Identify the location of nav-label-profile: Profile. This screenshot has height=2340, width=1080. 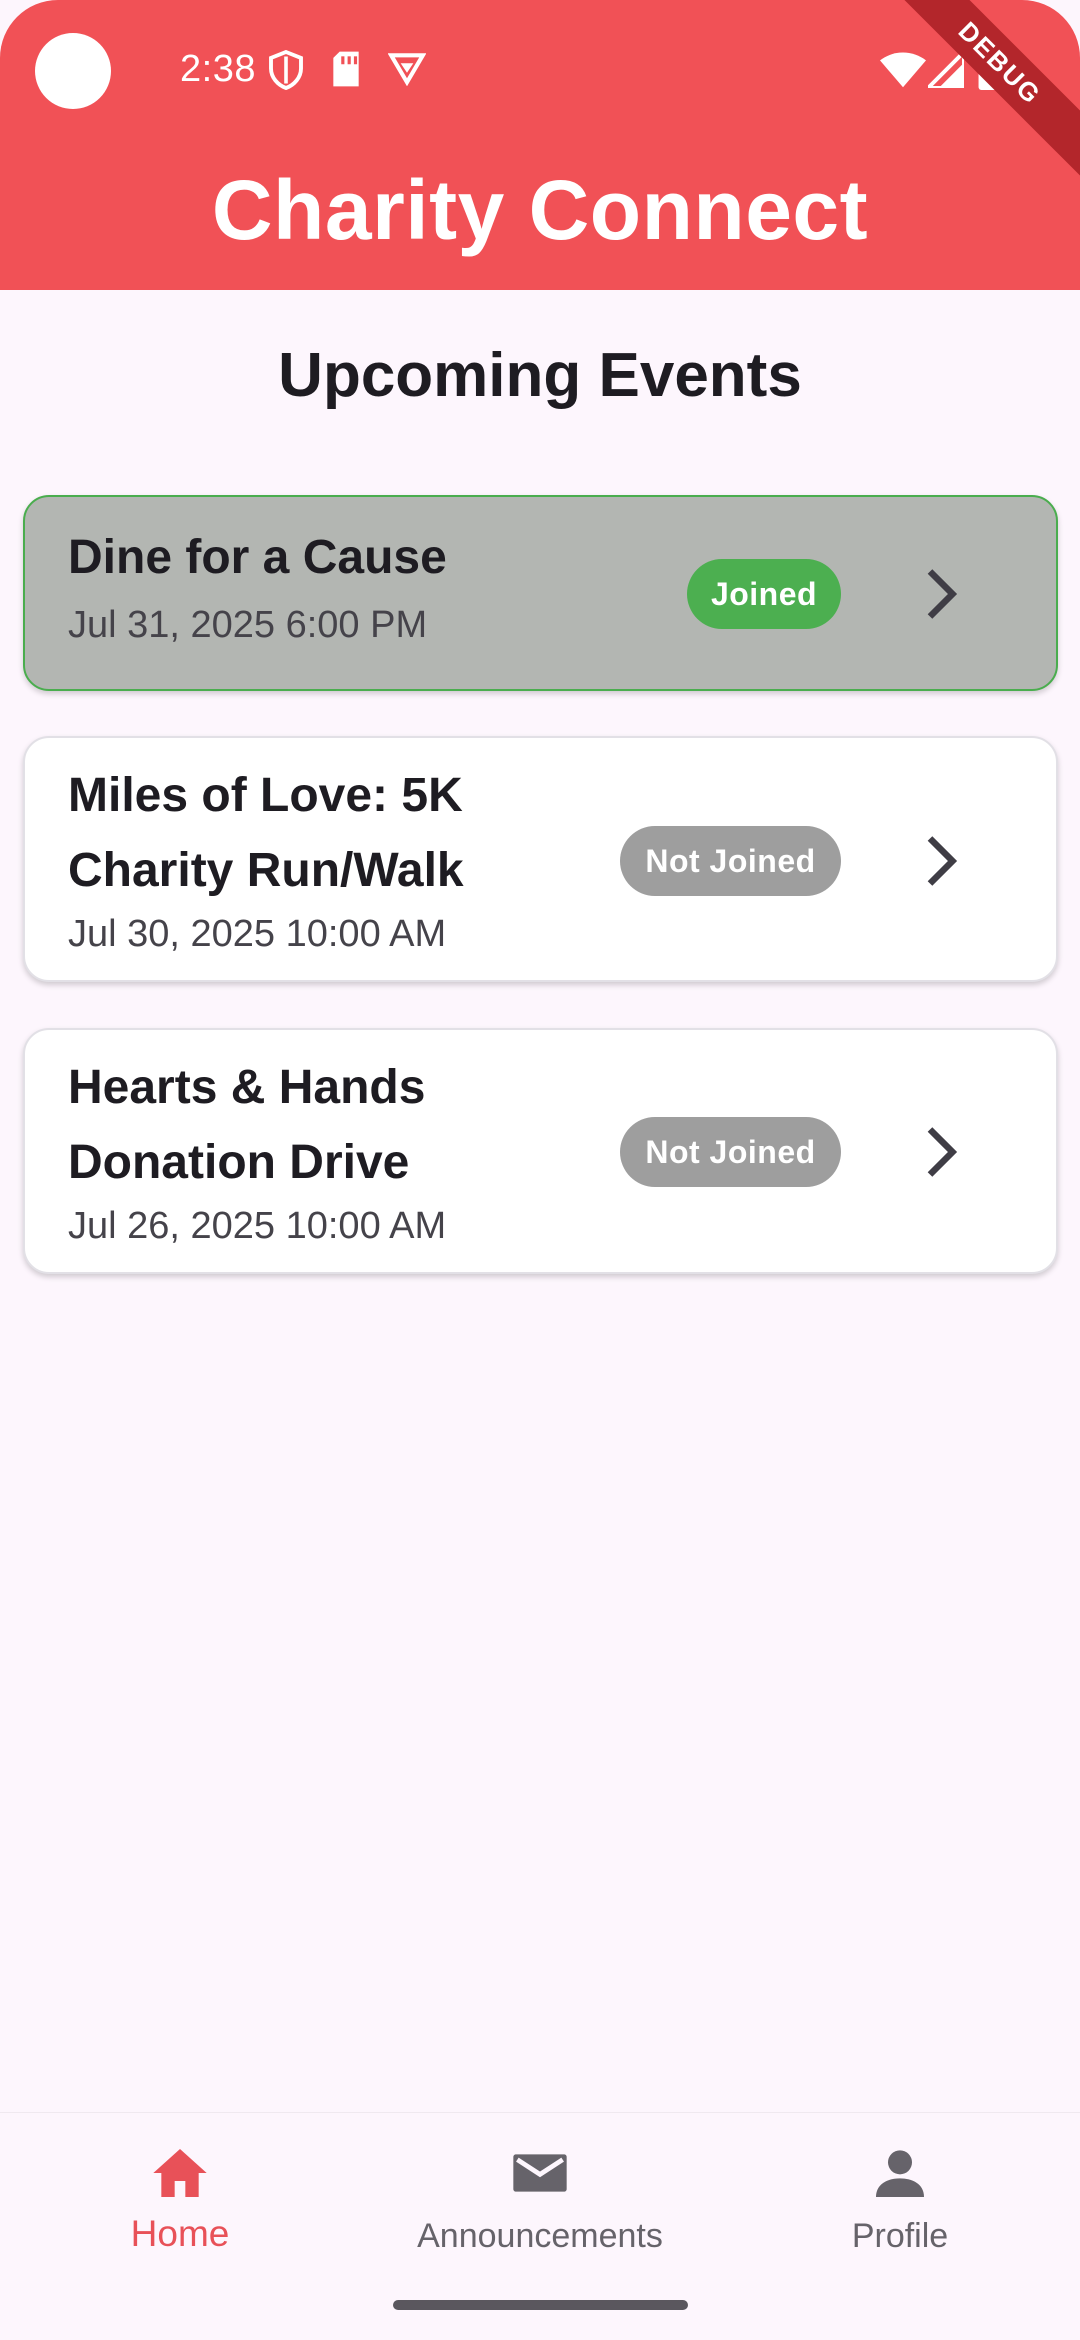
(900, 2236).